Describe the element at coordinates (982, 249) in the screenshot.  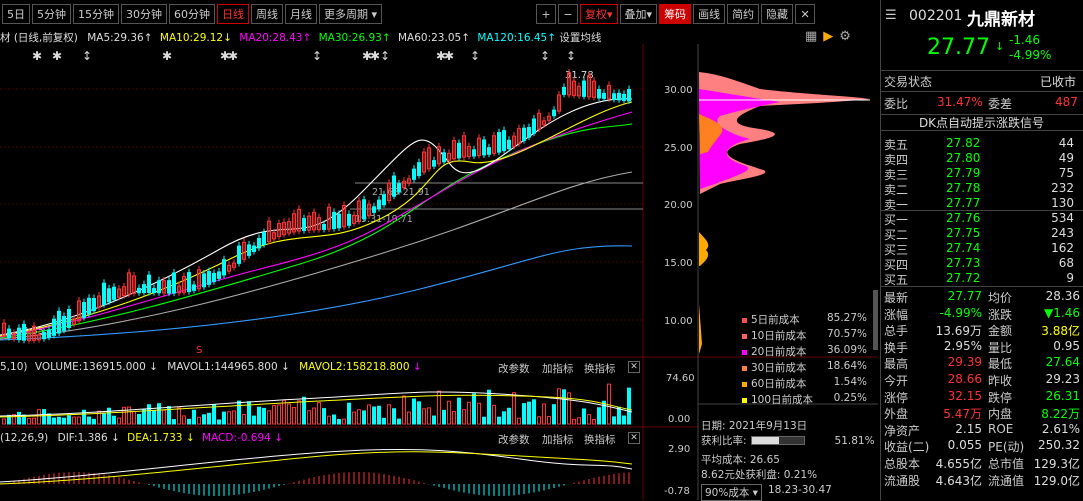
I see `orderbook-row: 买三 27.74 162` at that location.